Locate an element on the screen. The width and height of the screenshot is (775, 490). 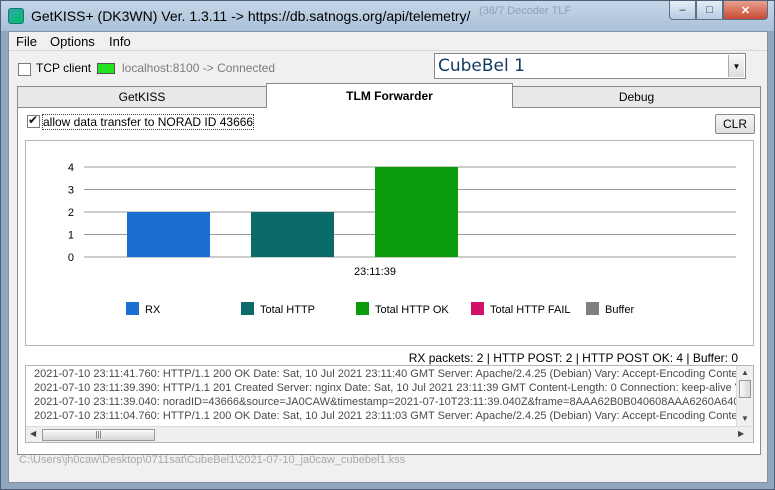
bar-total-http-ok is located at coordinates (416, 212).